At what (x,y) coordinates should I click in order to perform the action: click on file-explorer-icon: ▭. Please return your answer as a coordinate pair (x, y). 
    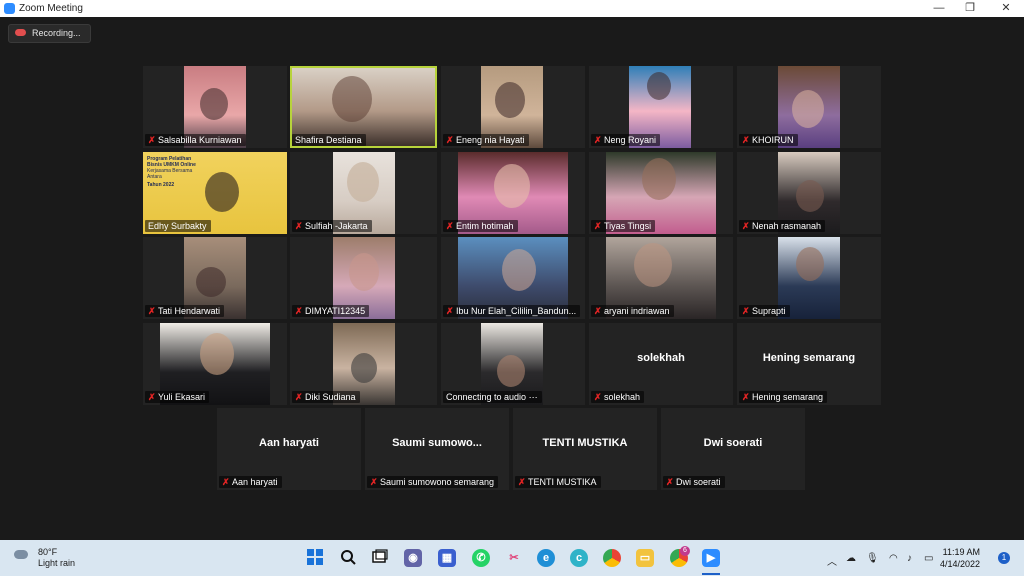
    Looking at the image, I should click on (645, 558).